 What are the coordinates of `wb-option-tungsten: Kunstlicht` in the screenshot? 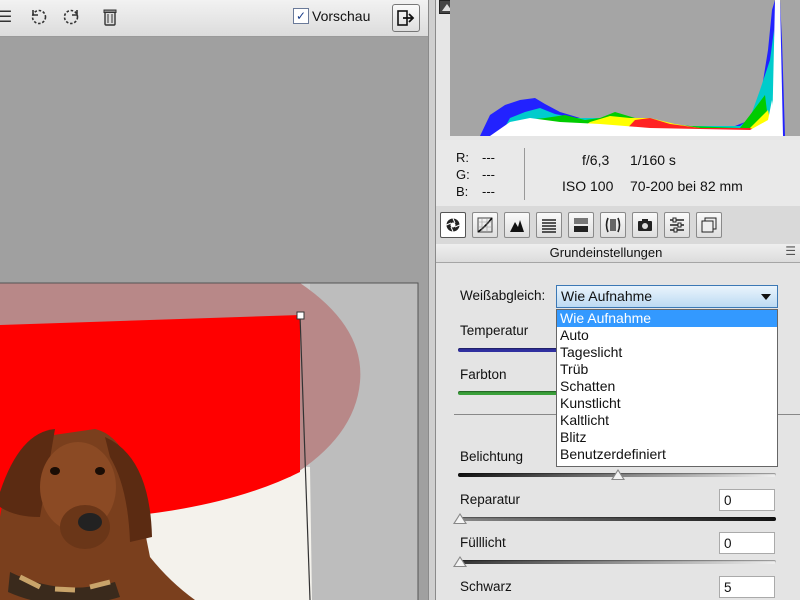 It's located at (667, 403).